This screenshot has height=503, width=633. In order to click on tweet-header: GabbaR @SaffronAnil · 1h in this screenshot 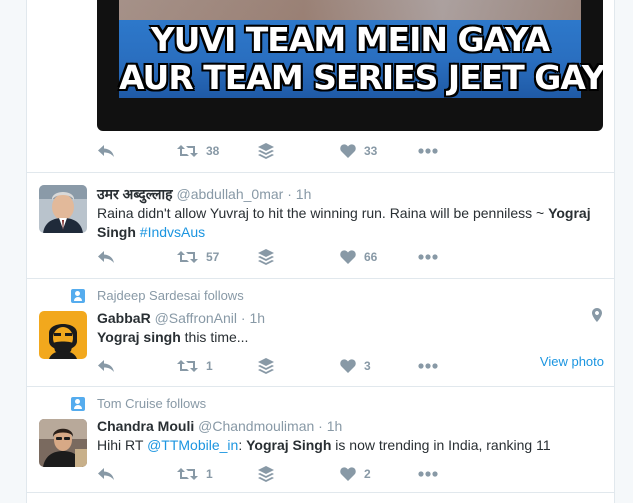, I will do `click(181, 318)`.